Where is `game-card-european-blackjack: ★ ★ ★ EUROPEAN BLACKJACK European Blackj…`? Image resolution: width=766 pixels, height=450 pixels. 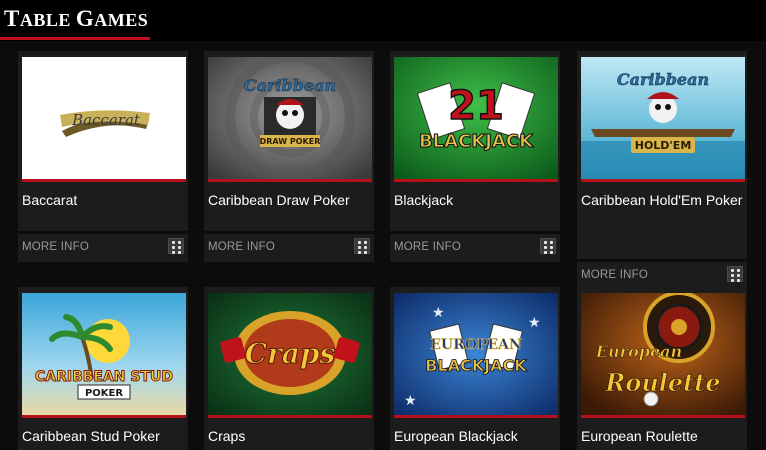 game-card-european-blackjack: ★ ★ ★ EUROPEAN BLACKJACK European Blackj… is located at coordinates (475, 368).